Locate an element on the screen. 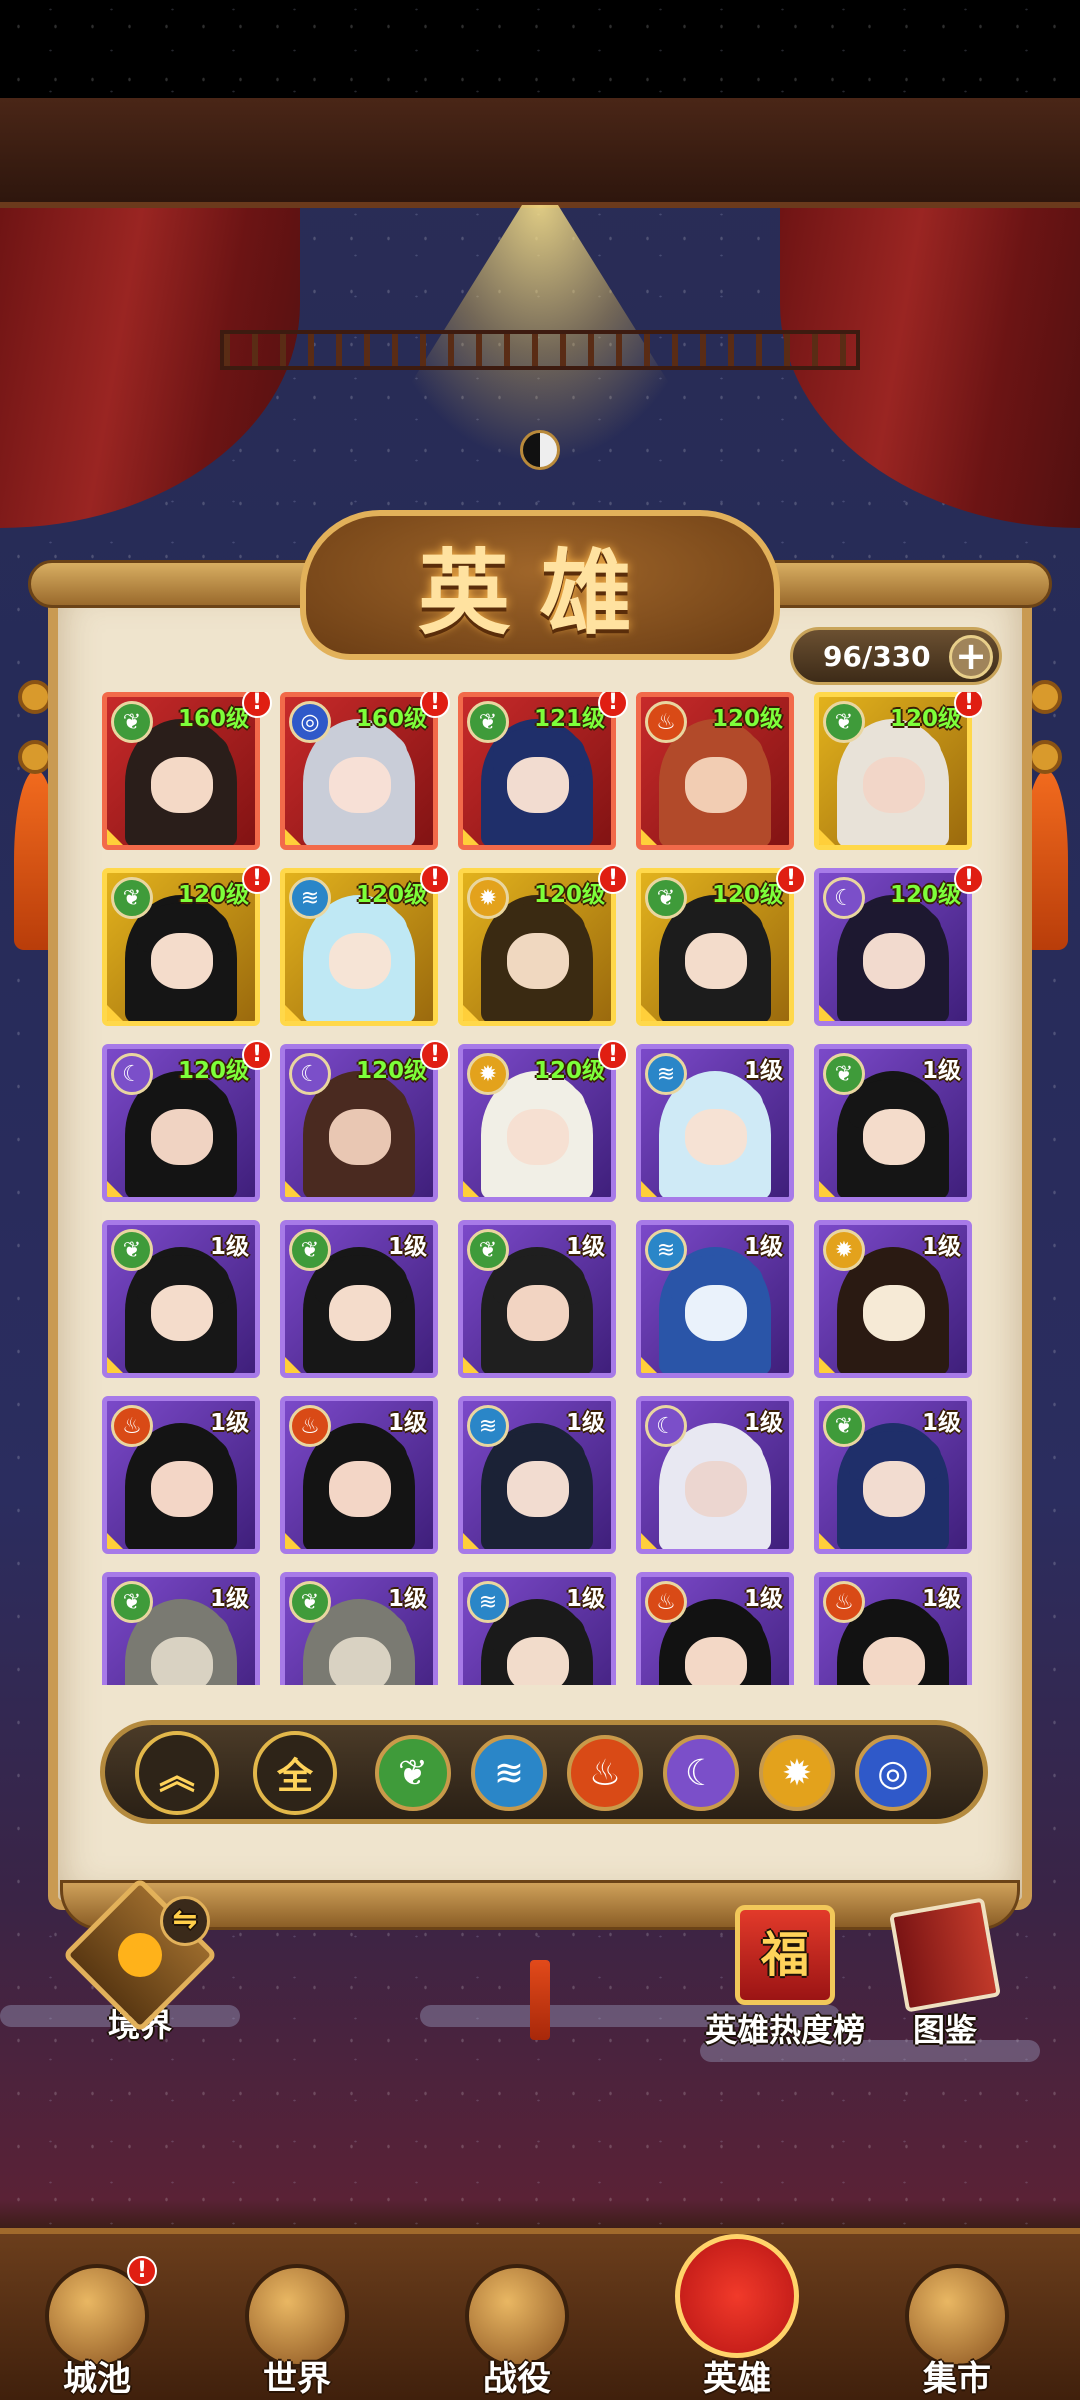  nav-2: 战役 is located at coordinates (517, 2317).